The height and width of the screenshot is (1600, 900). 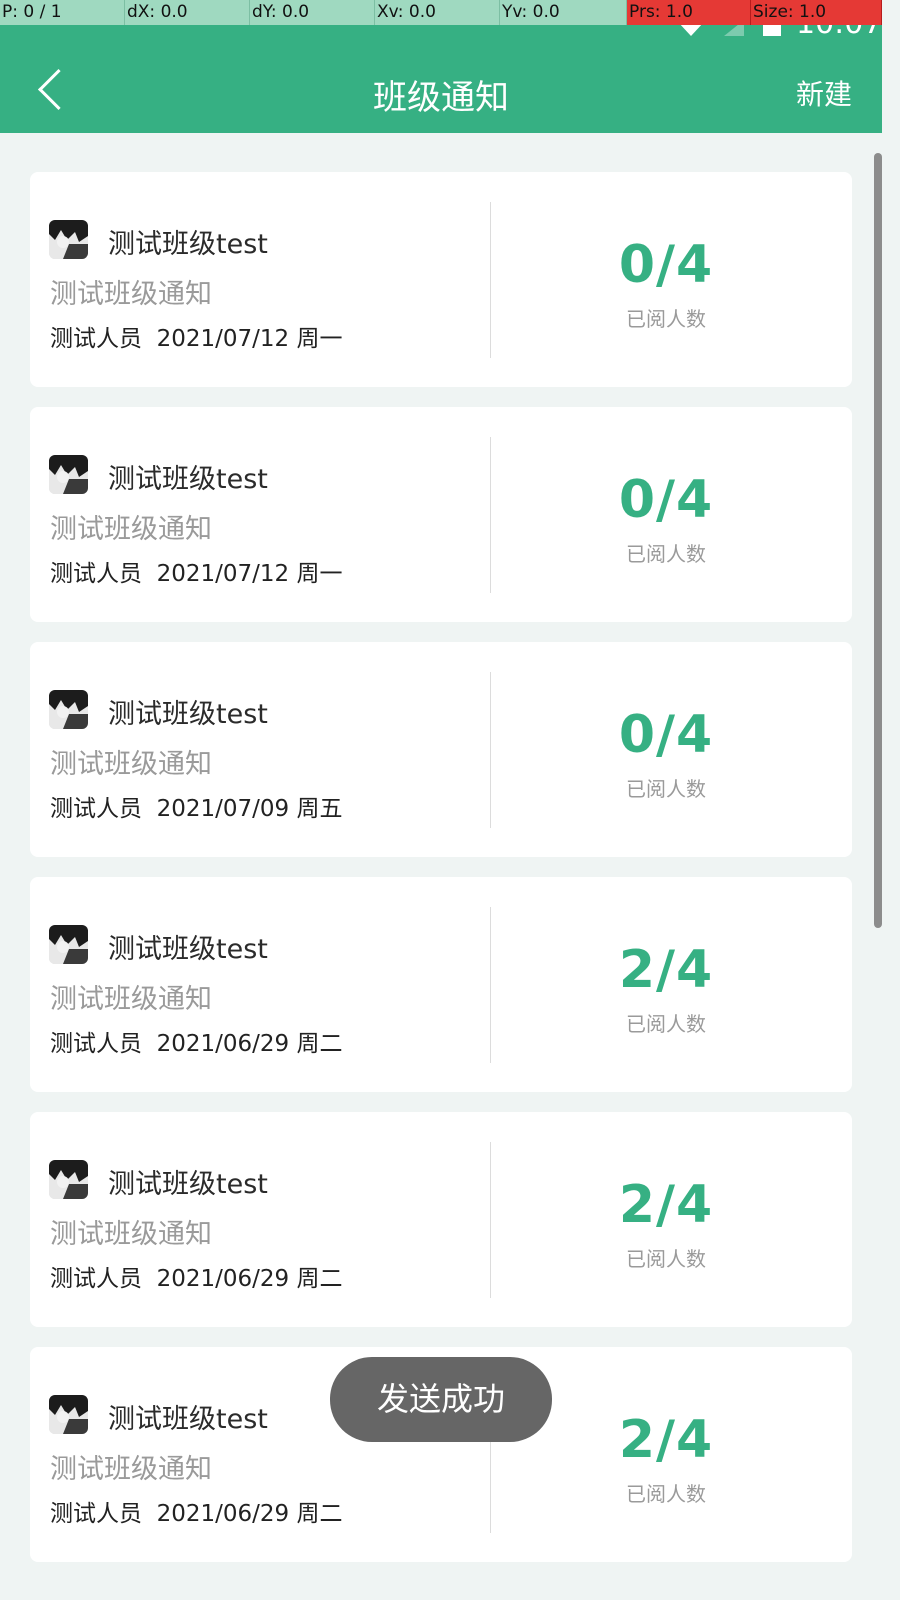 What do you see at coordinates (249, 809) in the screenshot?
I see `notice-date: 2021/07/09 周五` at bounding box center [249, 809].